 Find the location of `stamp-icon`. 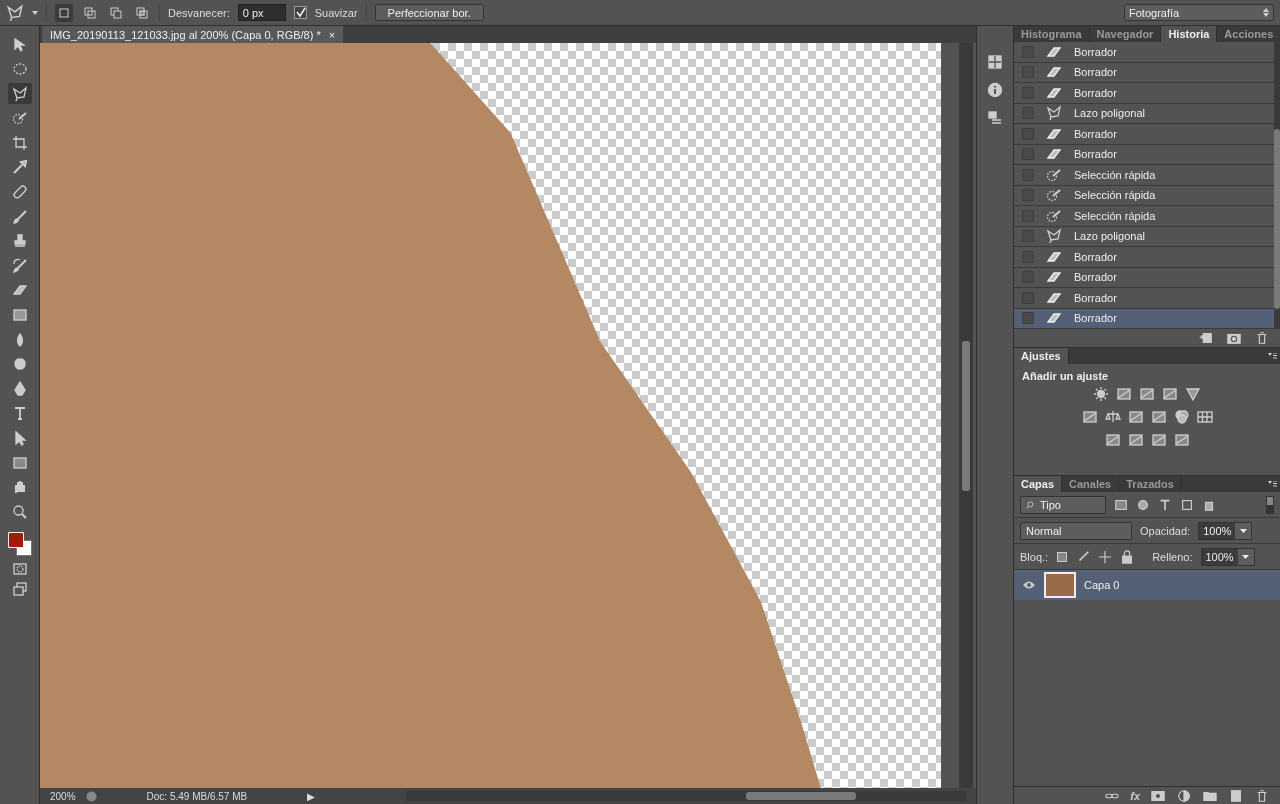

stamp-icon is located at coordinates (19, 241).